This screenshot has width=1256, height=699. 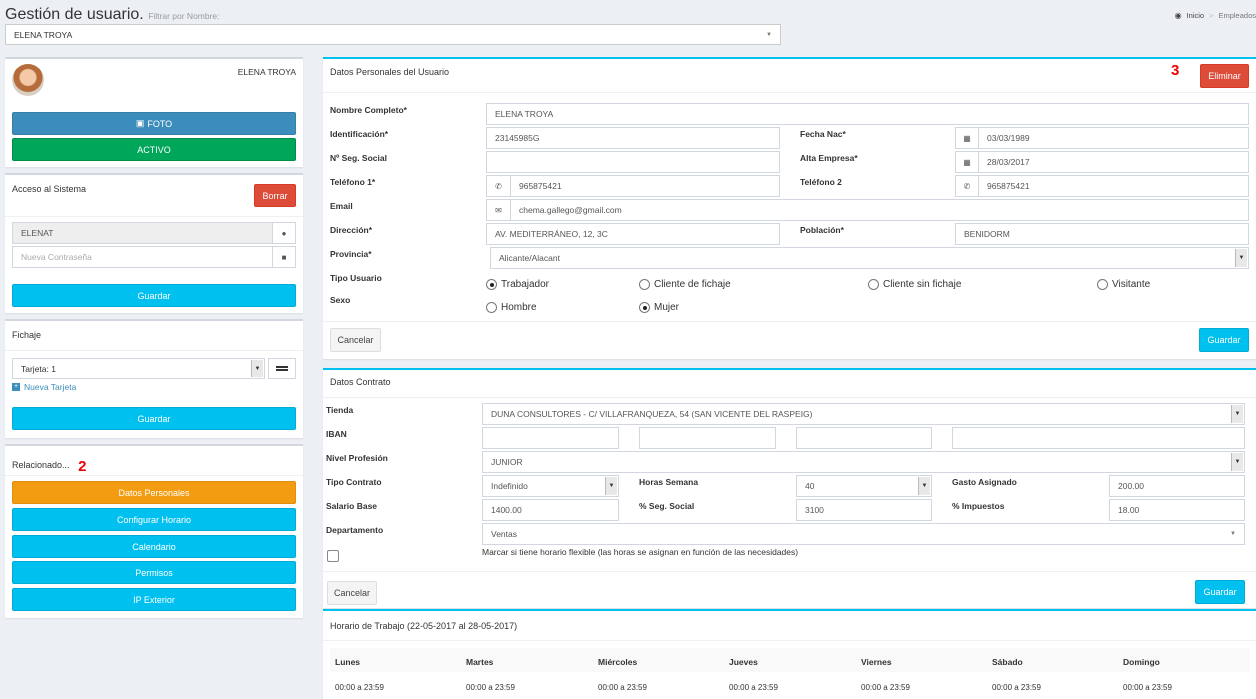 I want to click on fichaje-title: Fichaje, so click(x=27, y=335).